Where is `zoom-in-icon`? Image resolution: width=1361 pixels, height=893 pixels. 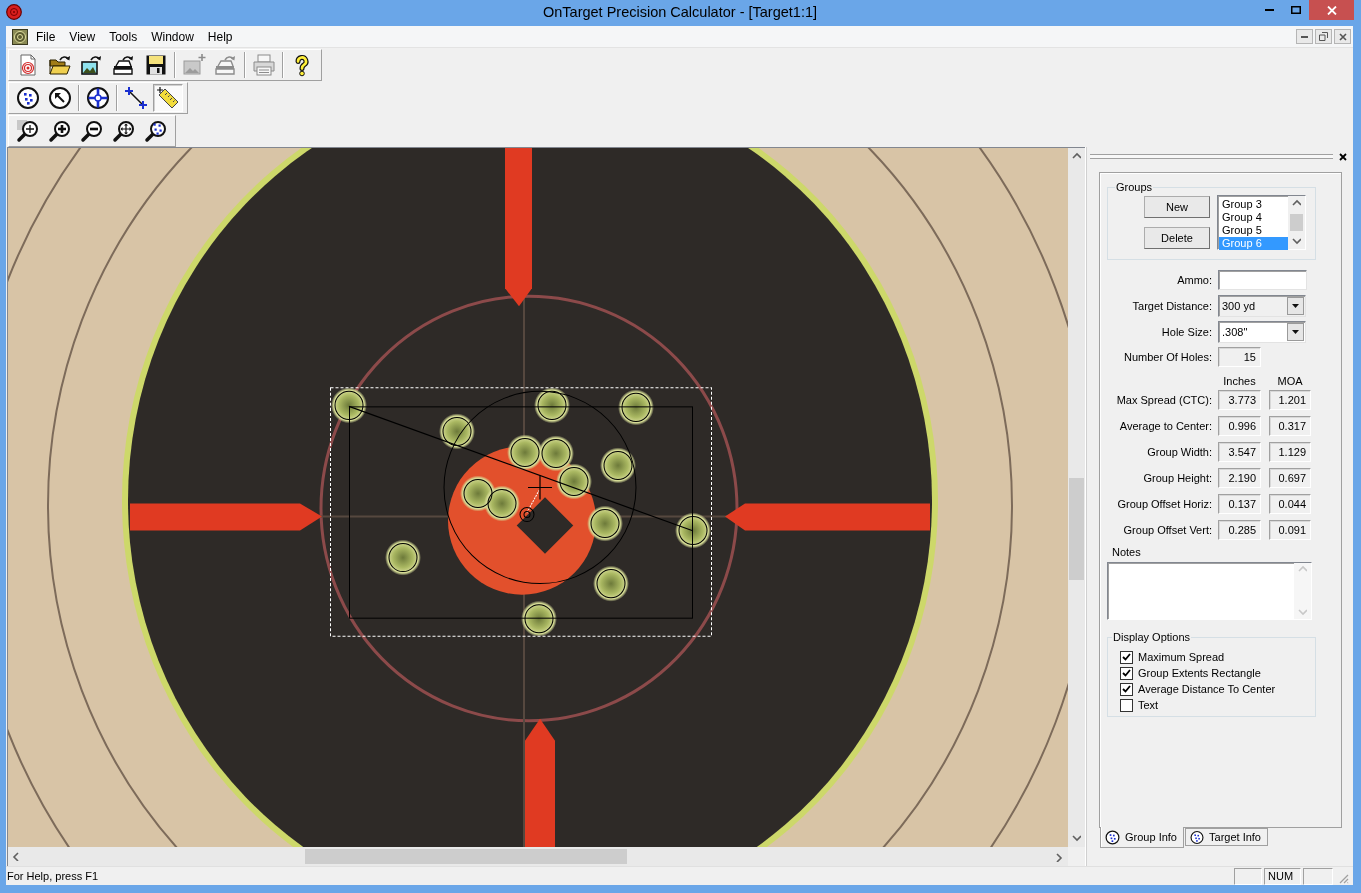 zoom-in-icon is located at coordinates (60, 130).